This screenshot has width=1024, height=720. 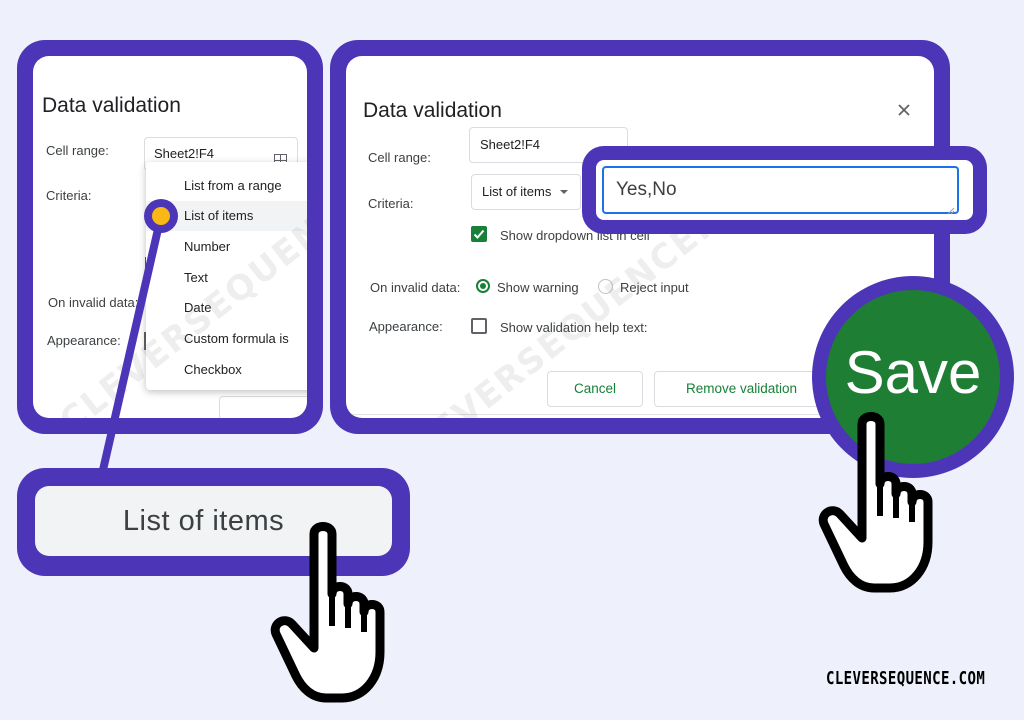 What do you see at coordinates (226, 308) in the screenshot?
I see `menu-item-date: Date` at bounding box center [226, 308].